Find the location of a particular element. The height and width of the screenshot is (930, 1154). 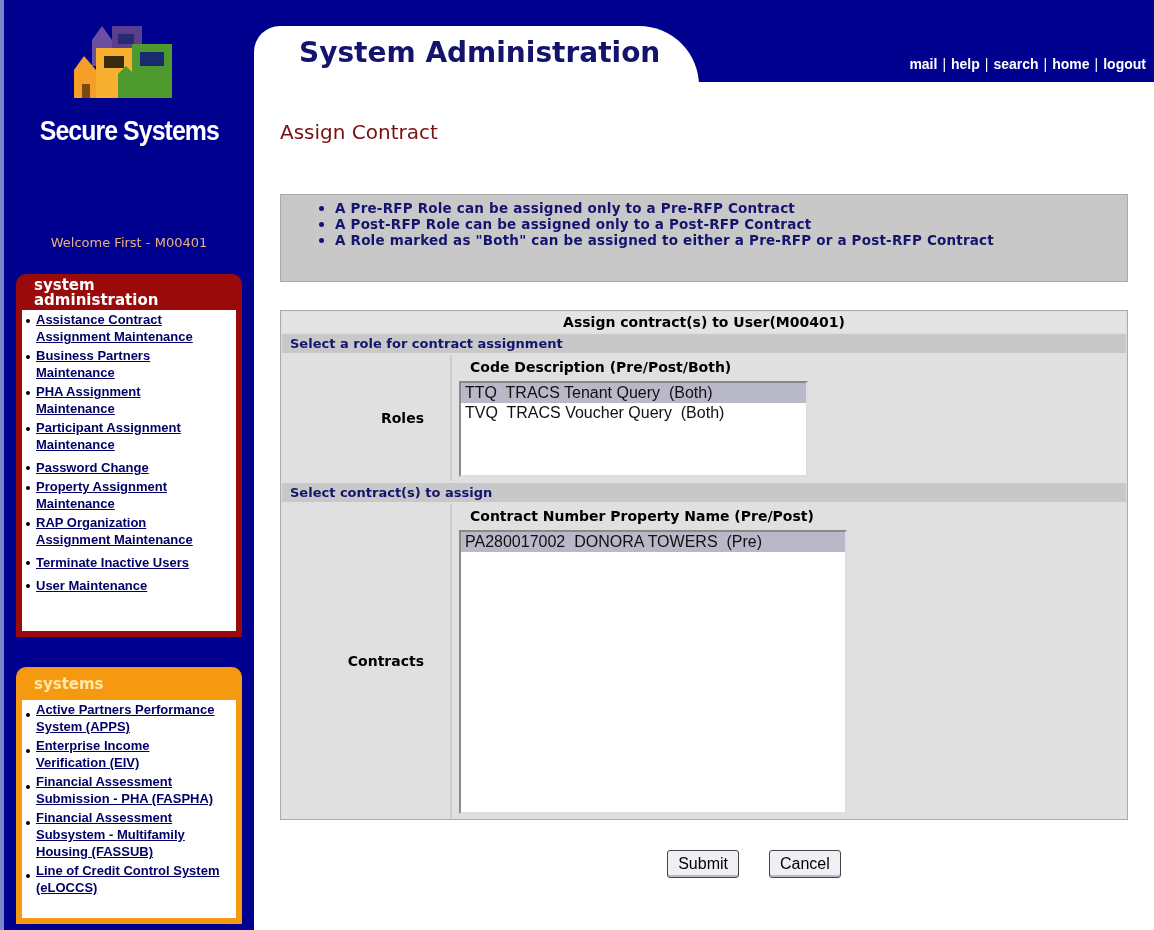

brand-name: Secure Systems is located at coordinates (129, 131).